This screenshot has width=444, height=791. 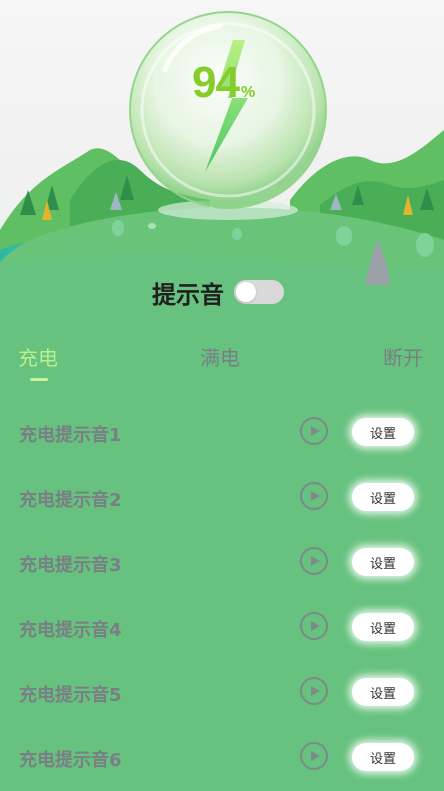 I want to click on list-item: 充电提示音1 设置, so click(x=222, y=433).